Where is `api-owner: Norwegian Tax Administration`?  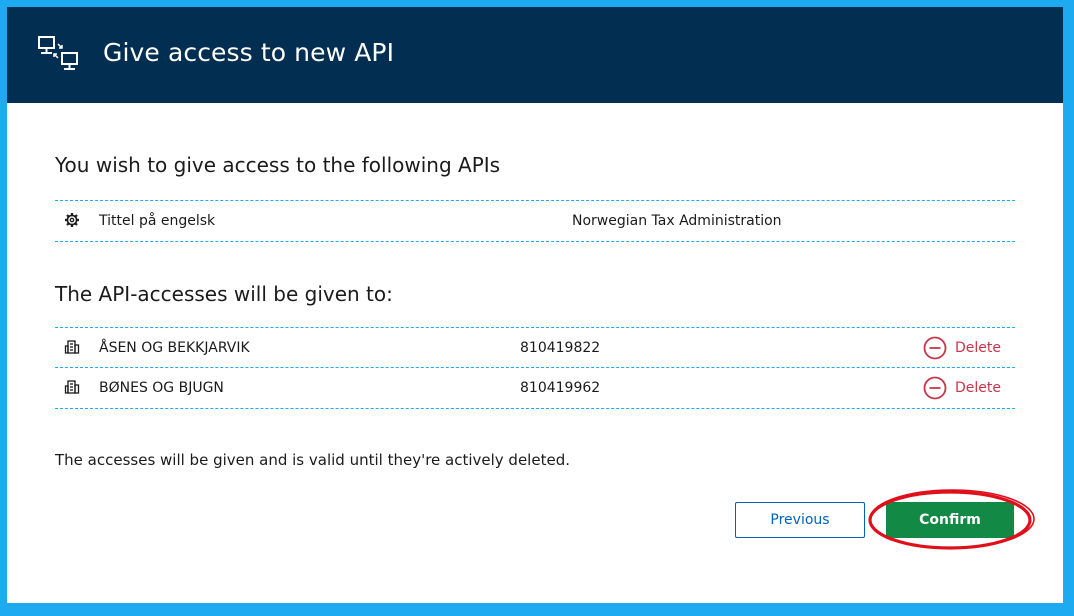 api-owner: Norwegian Tax Administration is located at coordinates (677, 221).